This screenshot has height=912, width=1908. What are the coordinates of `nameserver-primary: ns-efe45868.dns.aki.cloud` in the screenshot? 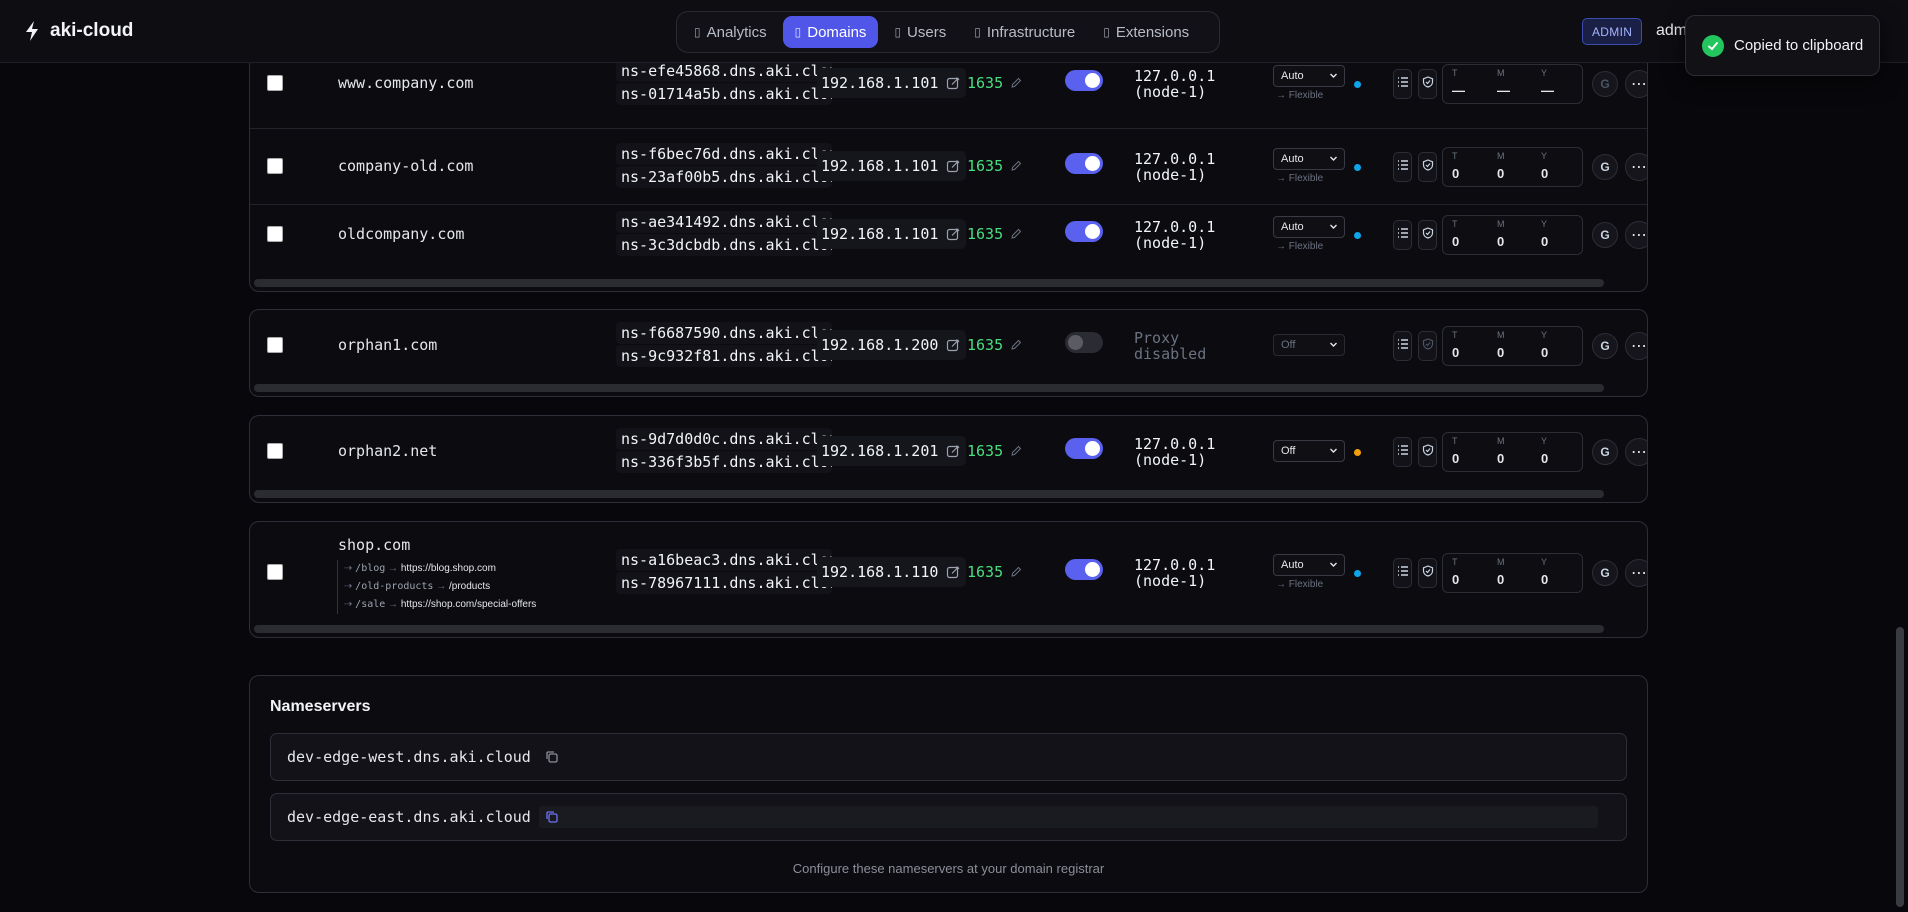 It's located at (724, 71).